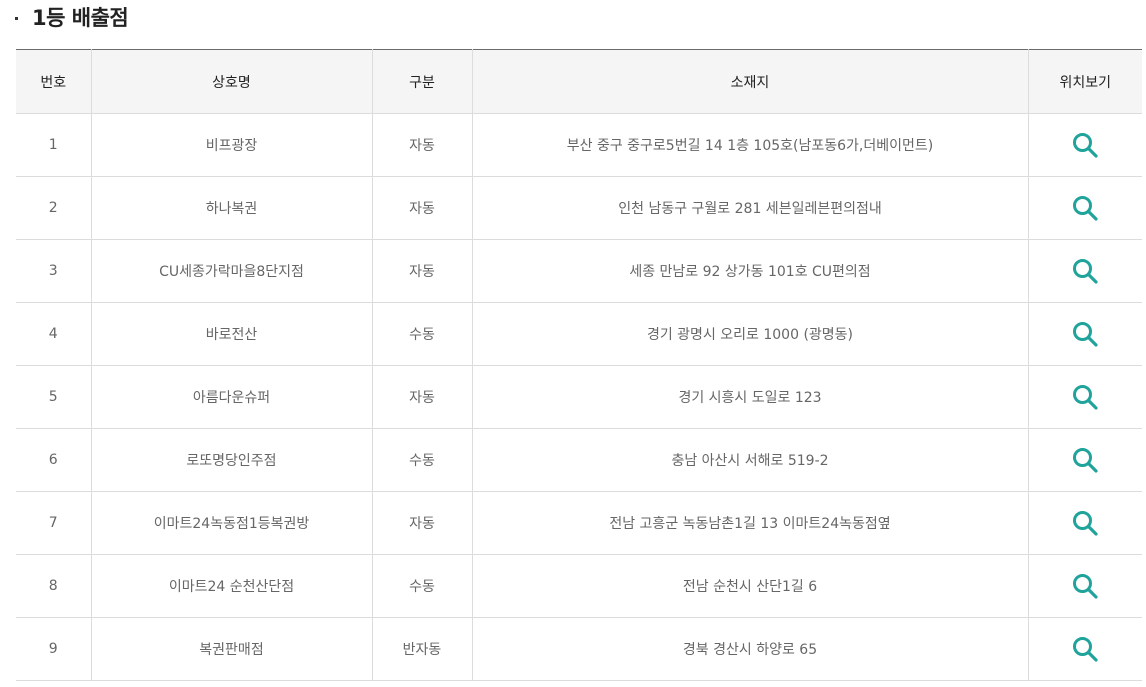  What do you see at coordinates (53, 649) in the screenshot?
I see `row-number: 9` at bounding box center [53, 649].